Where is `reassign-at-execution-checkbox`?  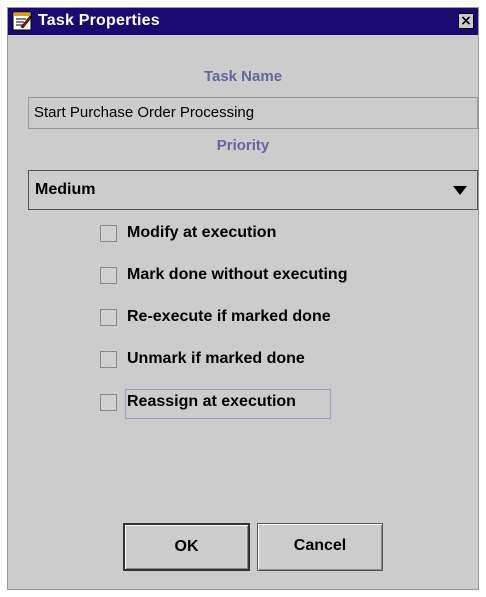 reassign-at-execution-checkbox is located at coordinates (108, 402).